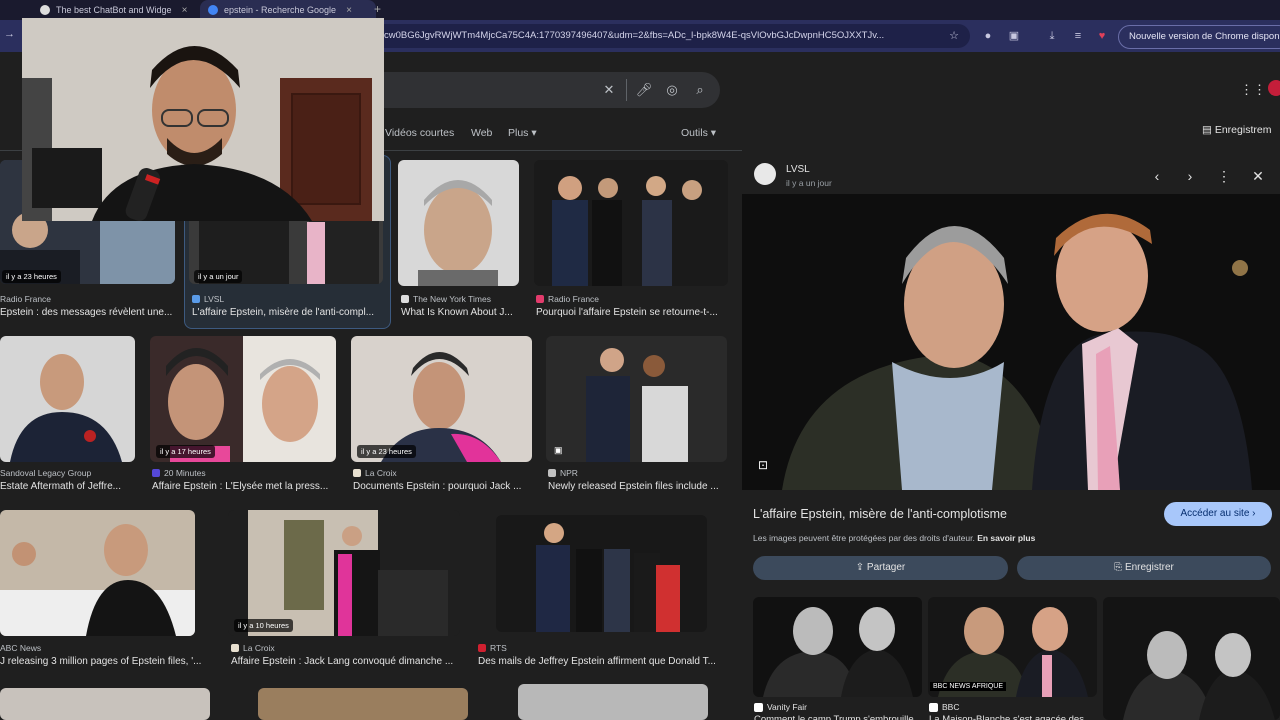 The image size is (1280, 720). I want to click on lens-icon: ◎, so click(672, 90).